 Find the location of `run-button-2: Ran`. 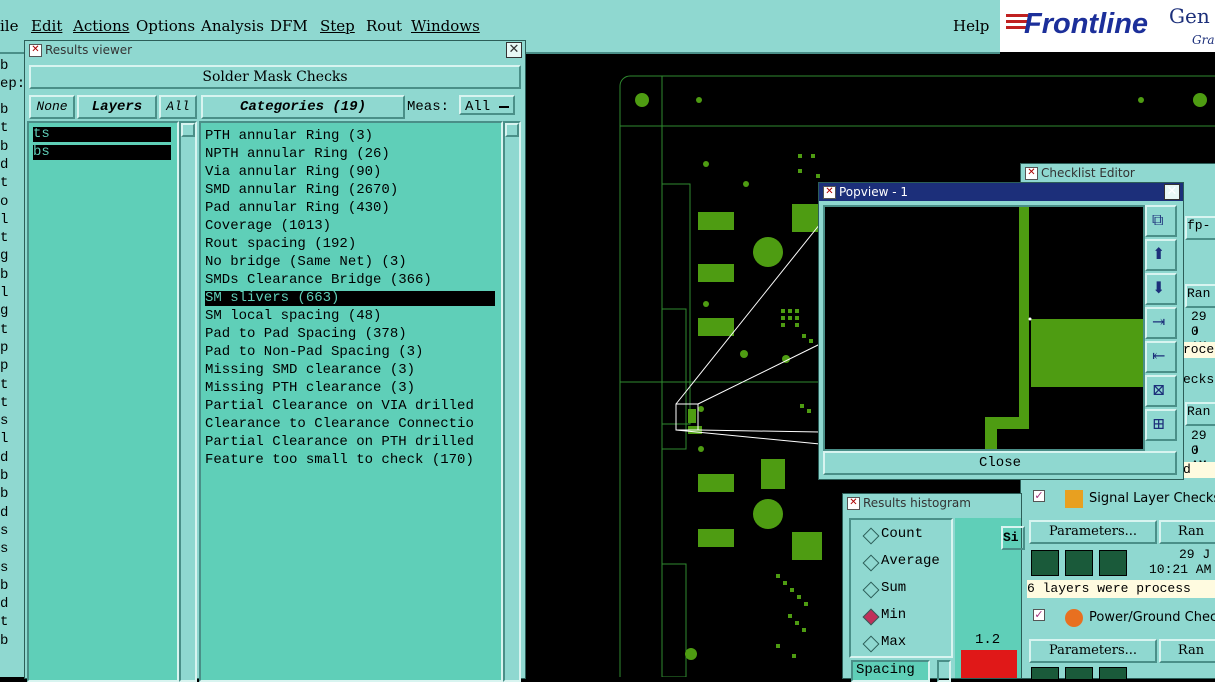

run-button-2: Ran is located at coordinates (1200, 414).